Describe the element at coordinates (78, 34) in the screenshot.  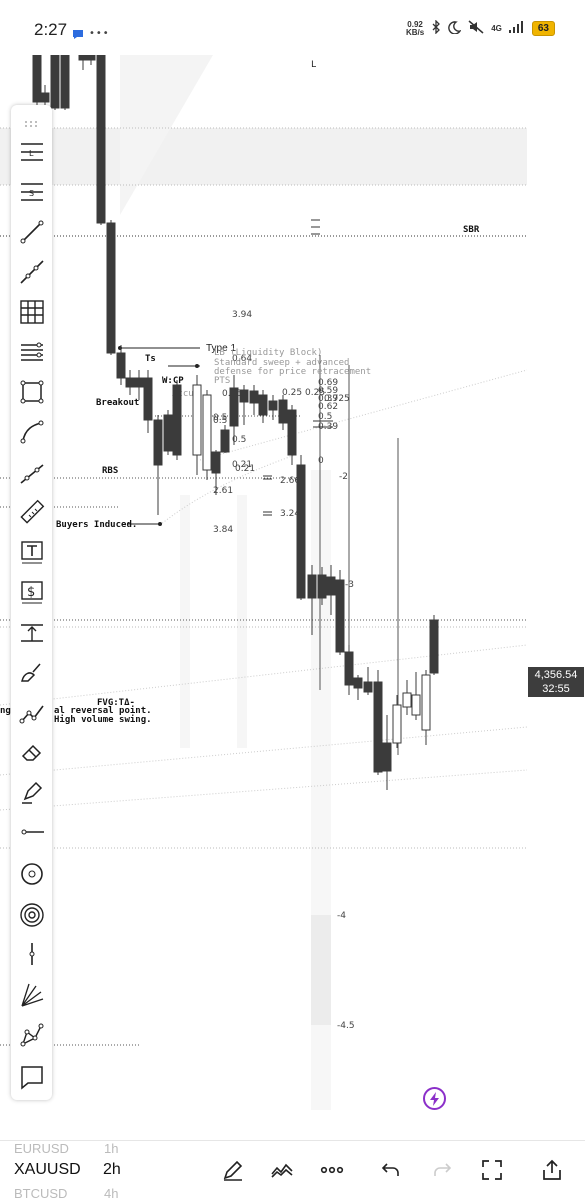
I see `chat-icon` at that location.